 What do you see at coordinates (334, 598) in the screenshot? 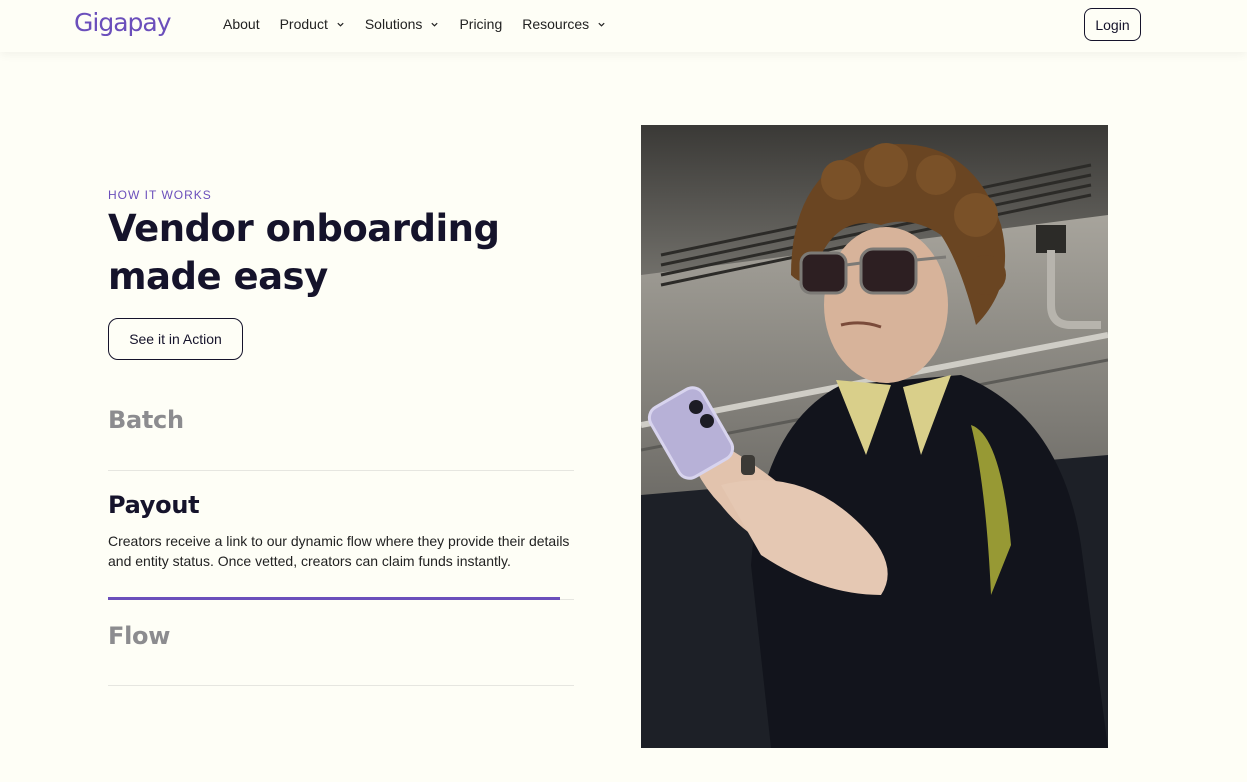
I see `step-progress-bar` at bounding box center [334, 598].